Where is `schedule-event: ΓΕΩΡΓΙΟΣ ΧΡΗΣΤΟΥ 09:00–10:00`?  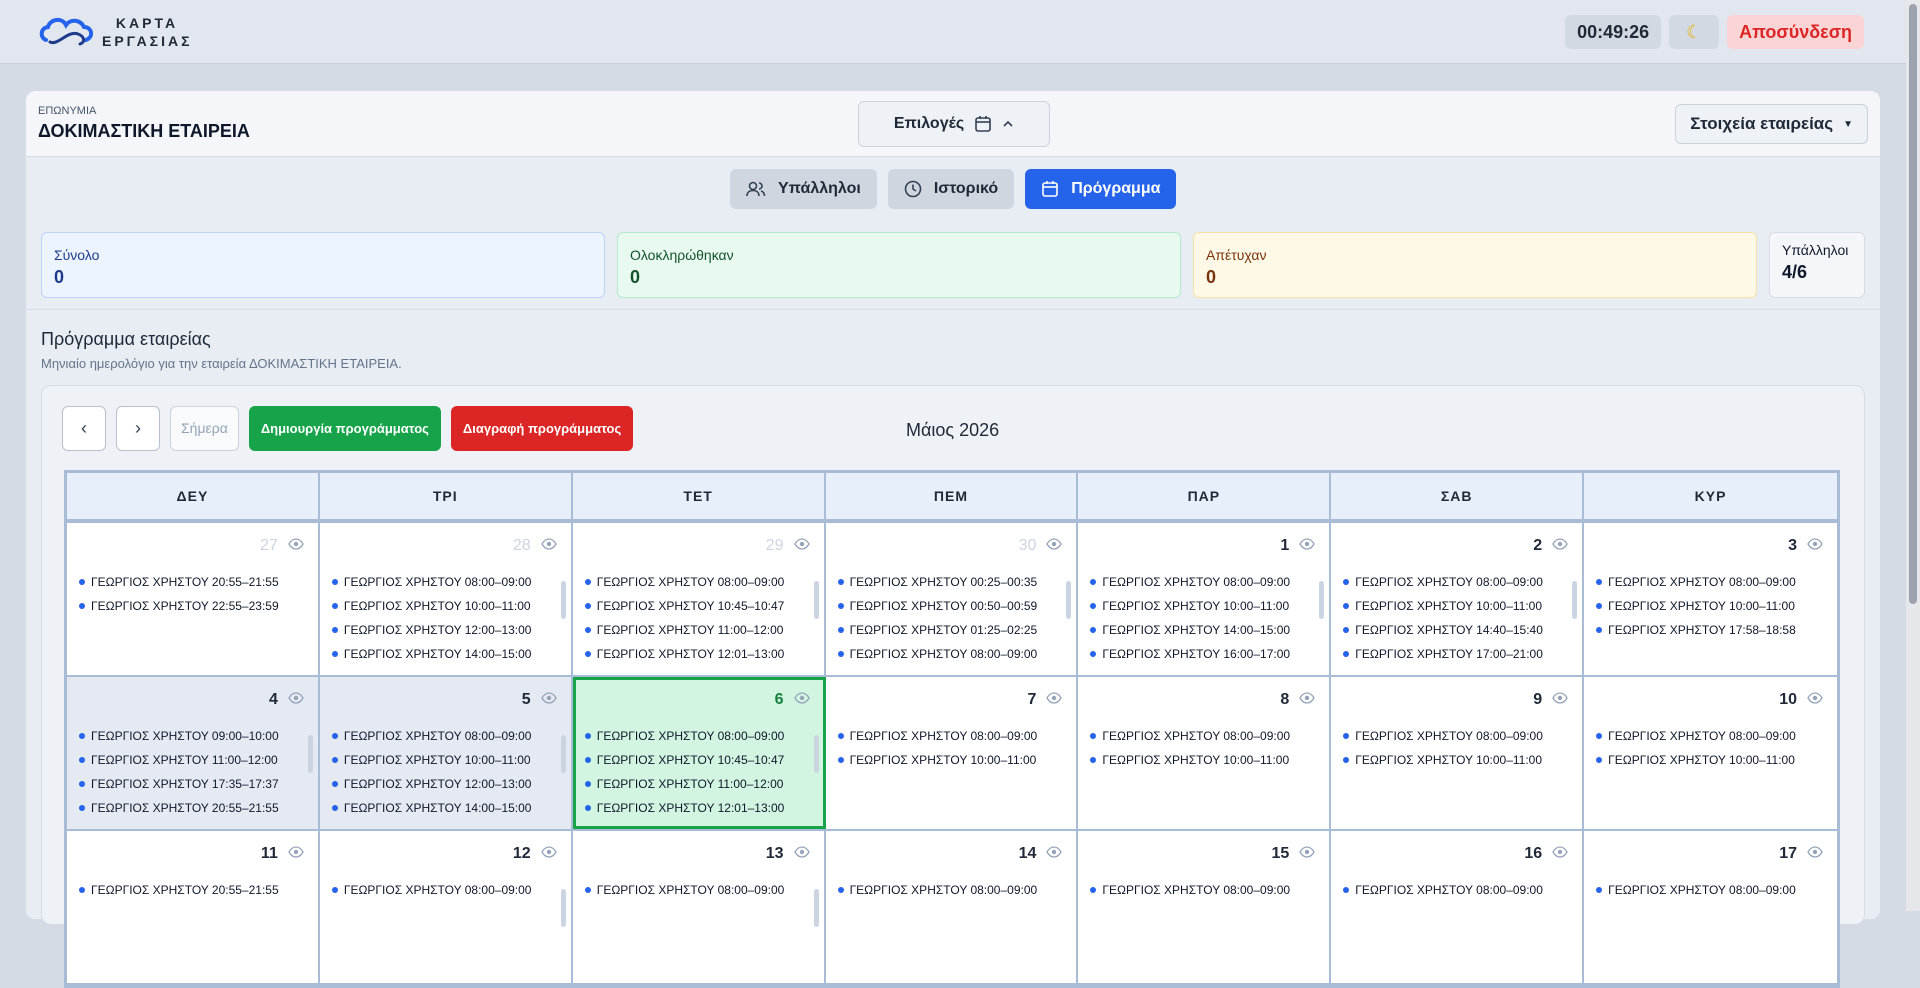
schedule-event: ΓΕΩΡΓΙΟΣ ΧΡΗΣΤΟΥ 09:00–10:00 is located at coordinates (191, 741).